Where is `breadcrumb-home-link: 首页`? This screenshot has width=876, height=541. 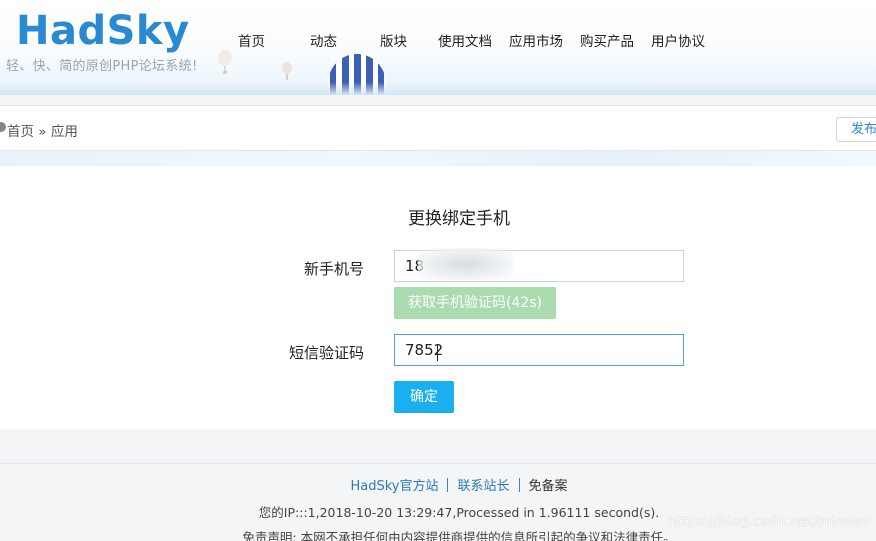 breadcrumb-home-link: 首页 is located at coordinates (20, 132).